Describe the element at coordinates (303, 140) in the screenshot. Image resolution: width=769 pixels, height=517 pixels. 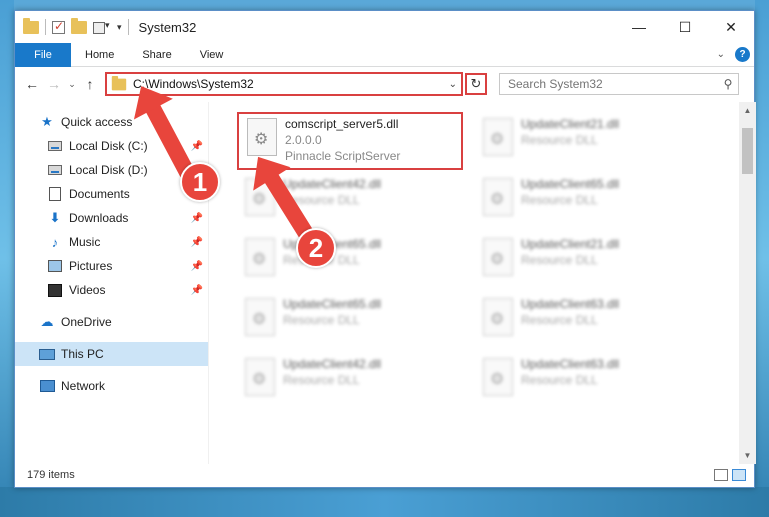
I see `file-version: 2.0.0.0` at that location.